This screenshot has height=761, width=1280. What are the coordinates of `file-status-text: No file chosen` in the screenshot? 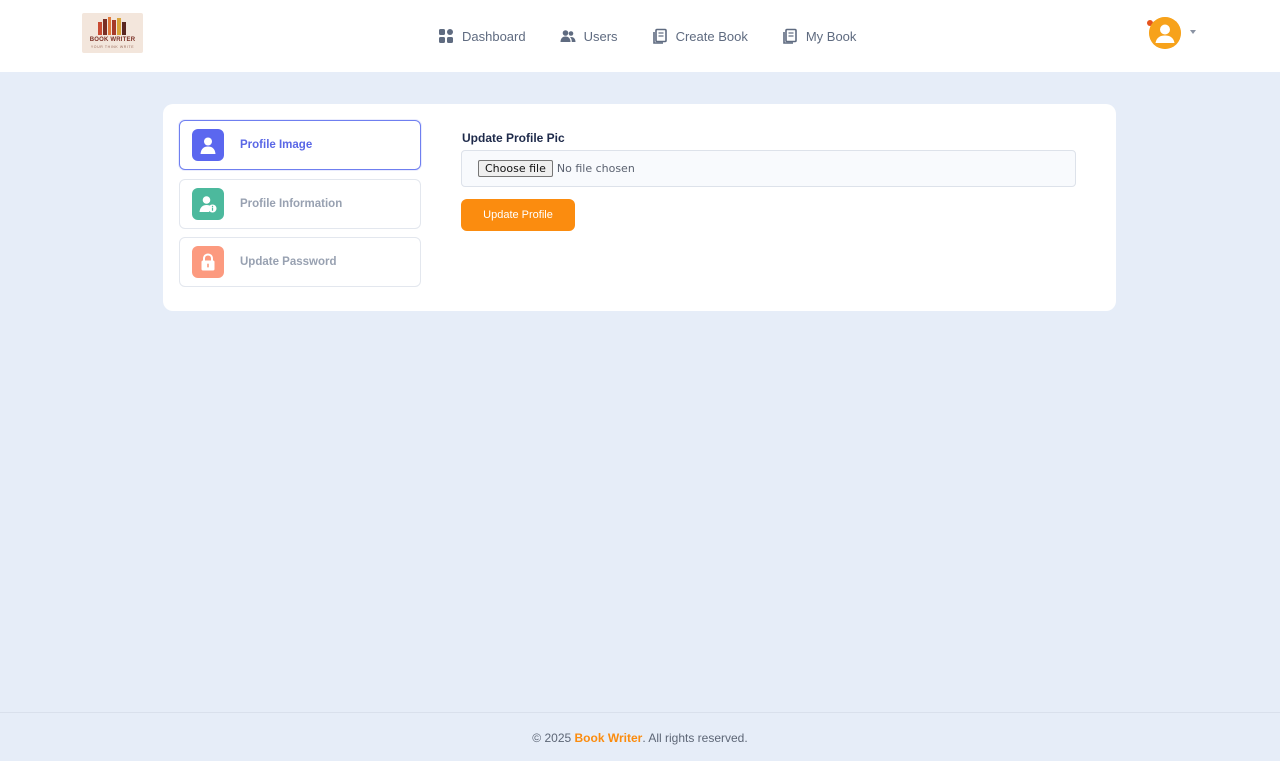 It's located at (595, 168).